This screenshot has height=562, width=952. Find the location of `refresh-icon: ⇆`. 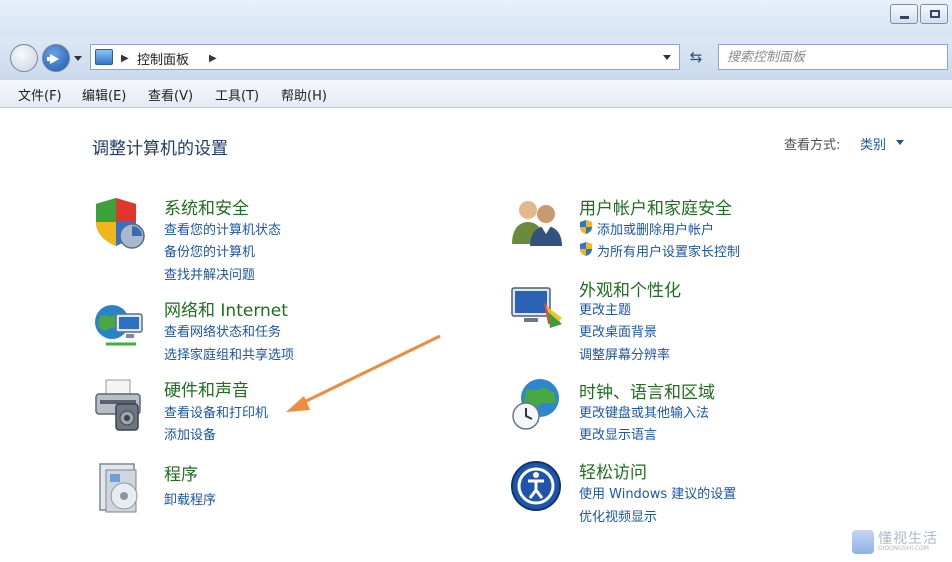

refresh-icon: ⇆ is located at coordinates (696, 57).